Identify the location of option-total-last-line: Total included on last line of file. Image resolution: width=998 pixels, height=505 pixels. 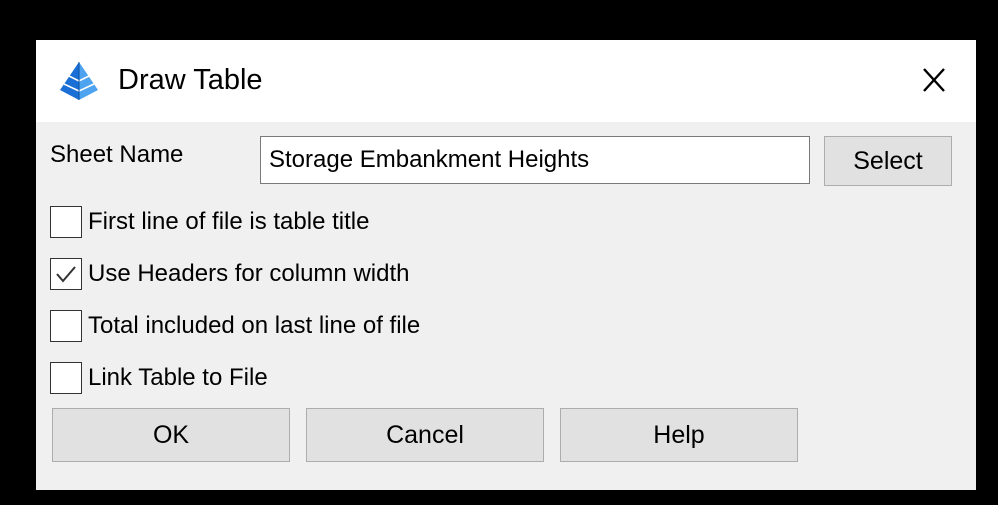
(235, 326).